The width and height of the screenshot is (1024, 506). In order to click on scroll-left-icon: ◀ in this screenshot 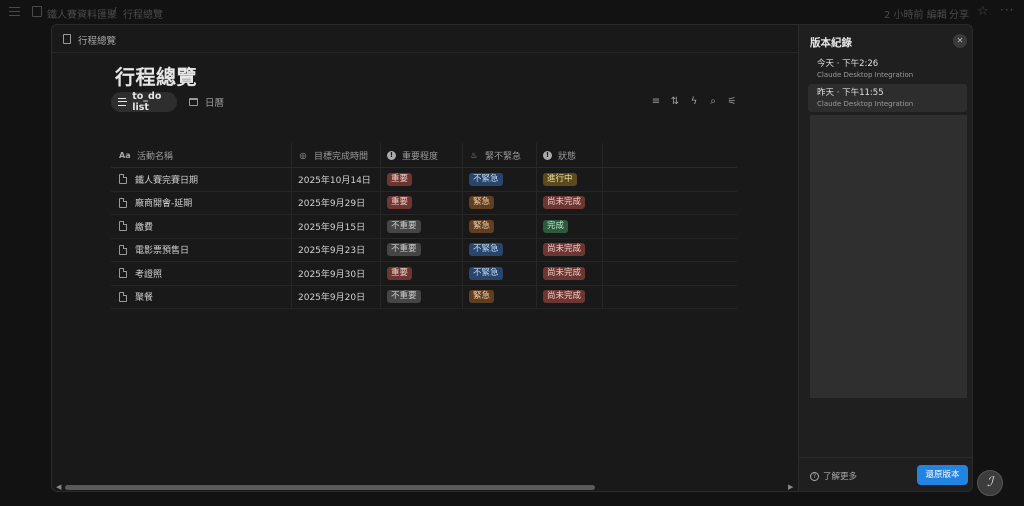, I will do `click(58, 487)`.